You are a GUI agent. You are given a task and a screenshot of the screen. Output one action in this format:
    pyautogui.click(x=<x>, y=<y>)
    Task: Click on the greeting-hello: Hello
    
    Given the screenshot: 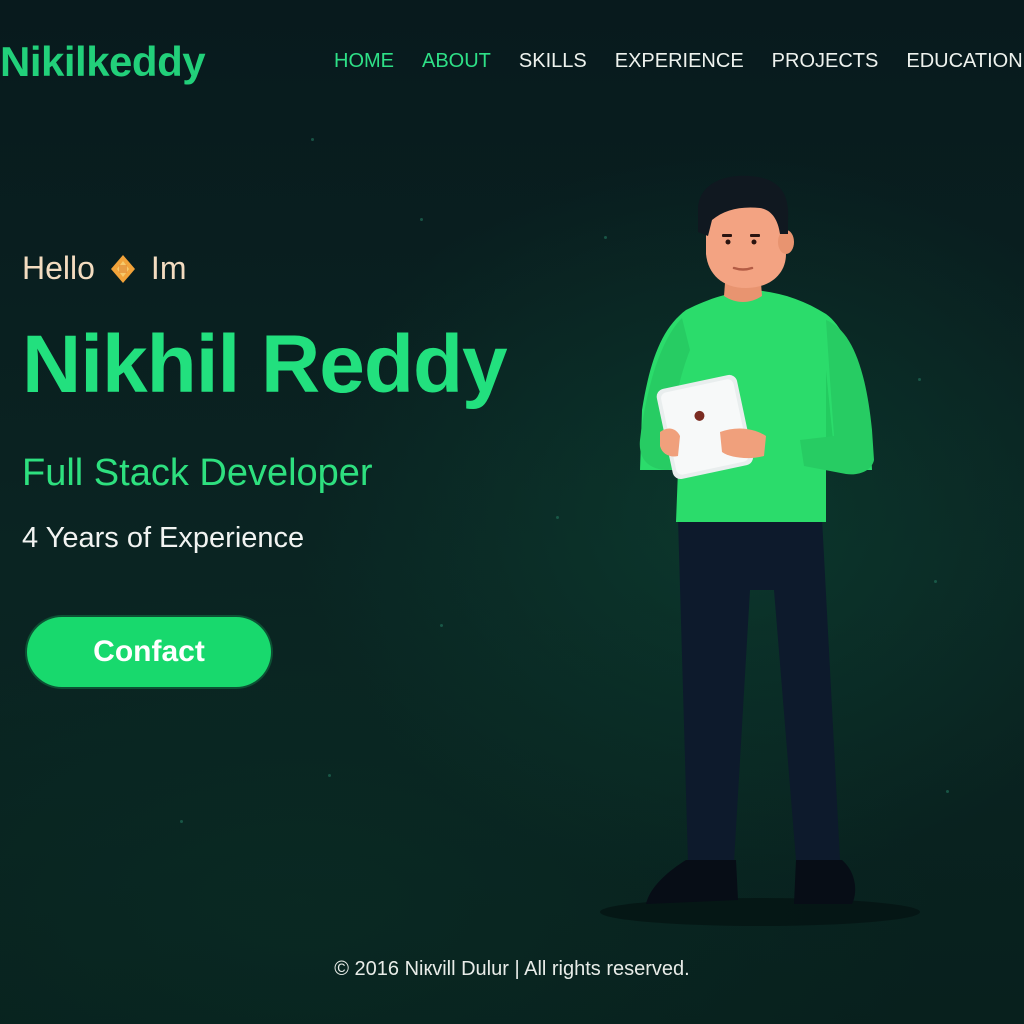 What is the action you would take?
    pyautogui.click(x=58, y=268)
    